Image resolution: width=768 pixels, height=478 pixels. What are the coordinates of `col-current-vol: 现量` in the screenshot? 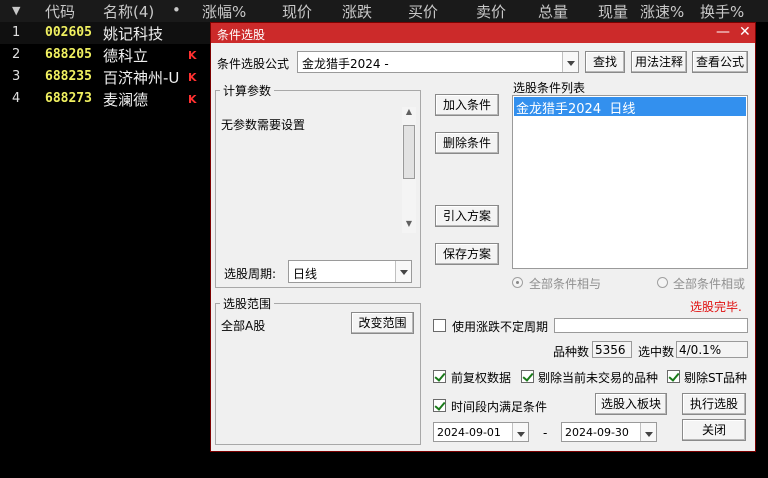 It's located at (613, 11).